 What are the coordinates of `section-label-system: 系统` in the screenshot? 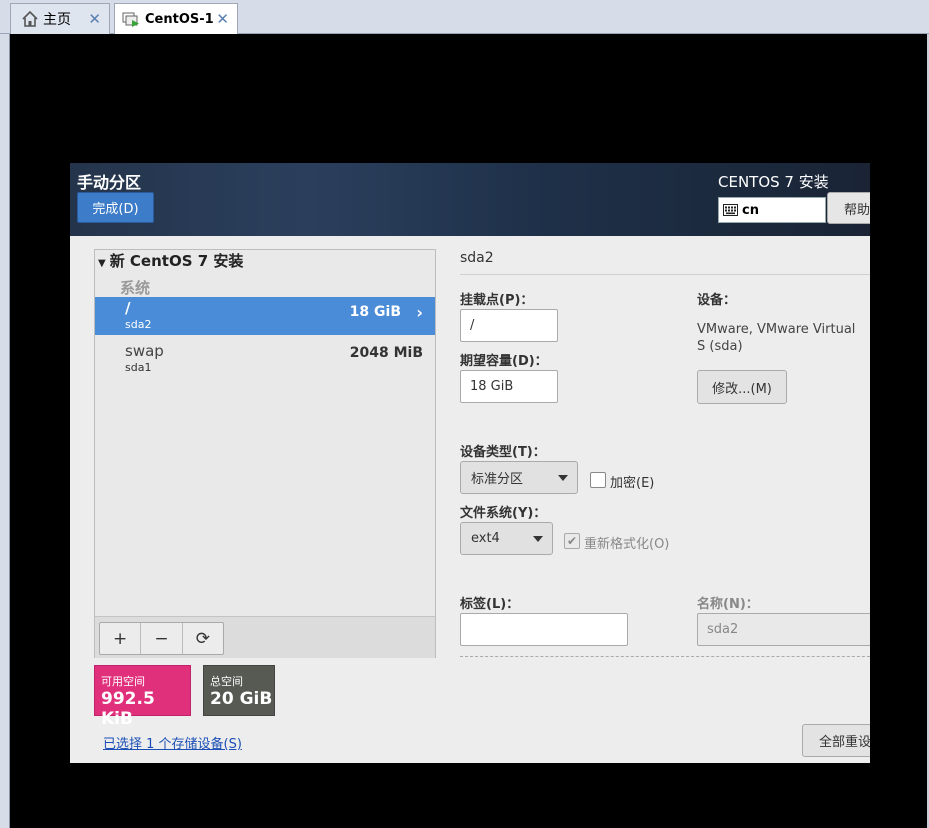 It's located at (135, 288).